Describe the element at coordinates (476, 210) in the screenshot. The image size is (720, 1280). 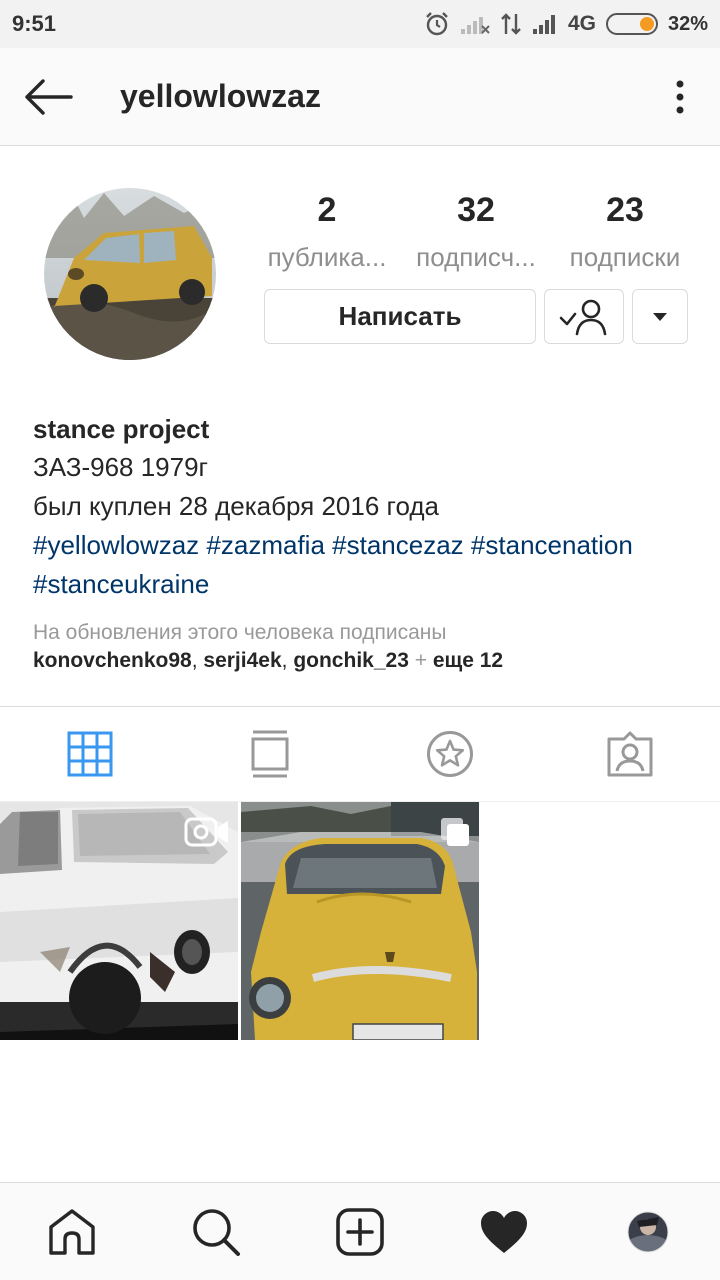
I see `stat-followers-count: 32` at that location.